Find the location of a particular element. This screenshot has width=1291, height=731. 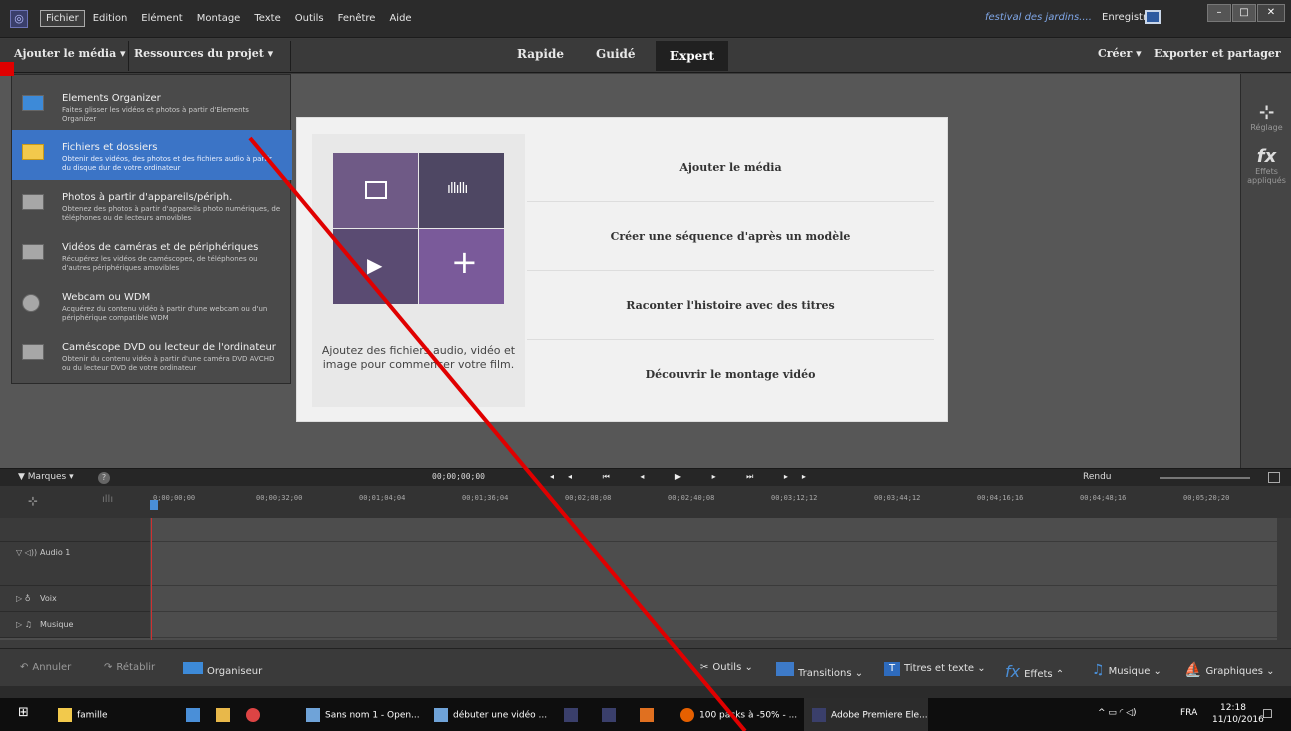

tools-button: ✂ Outils ⌄ is located at coordinates (726, 667).